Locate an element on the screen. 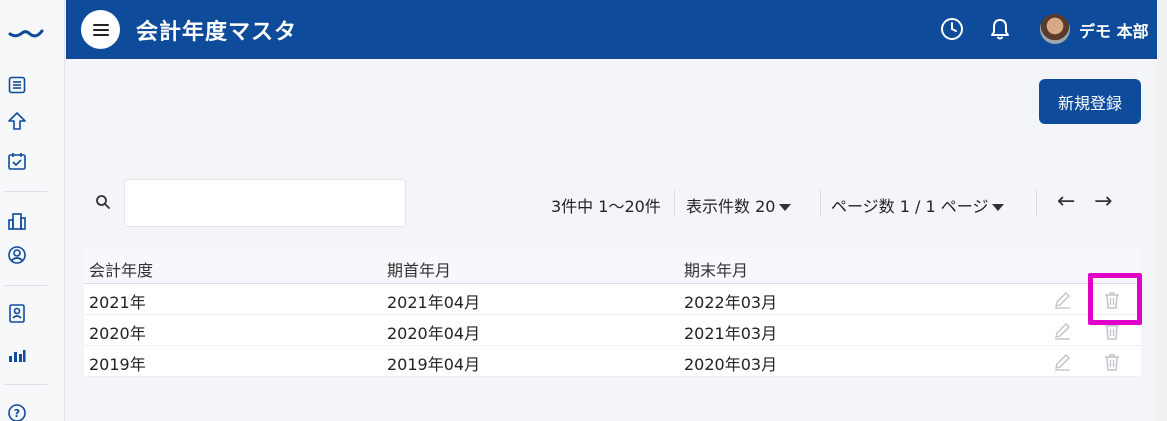 This screenshot has width=1167, height=421. page-label: ページ数 1 / 1 ページ is located at coordinates (910, 206).